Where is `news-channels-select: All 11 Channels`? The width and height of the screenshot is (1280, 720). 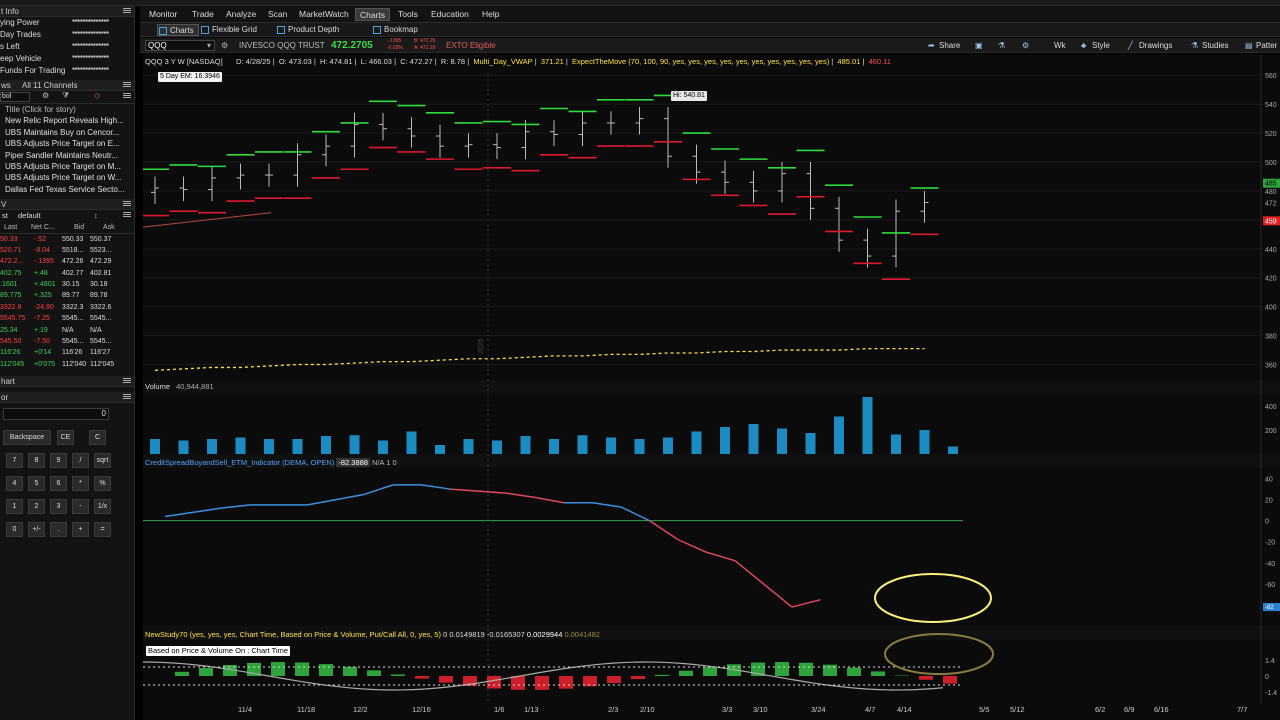 news-channels-select: All 11 Channels is located at coordinates (49, 85).